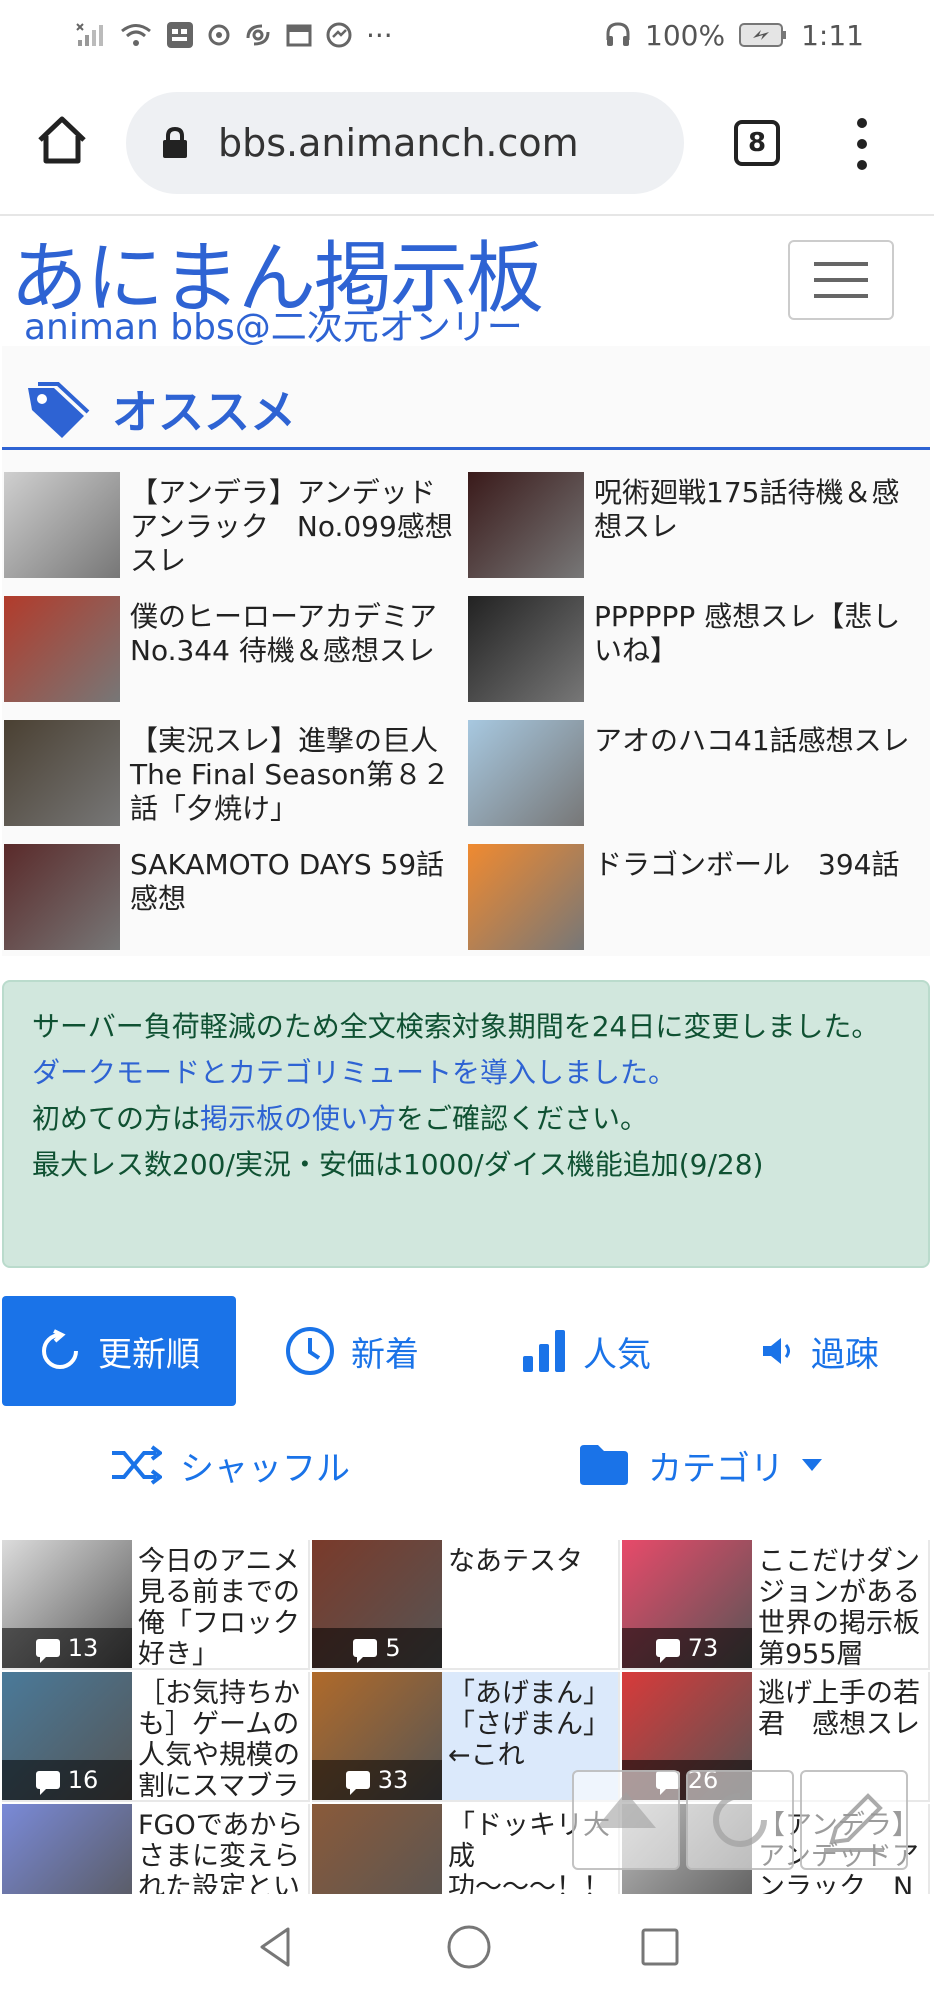 The image size is (934, 2000). Describe the element at coordinates (116, 1118) in the screenshot. I see `notice-line-3-pre: 初めての方は` at that location.